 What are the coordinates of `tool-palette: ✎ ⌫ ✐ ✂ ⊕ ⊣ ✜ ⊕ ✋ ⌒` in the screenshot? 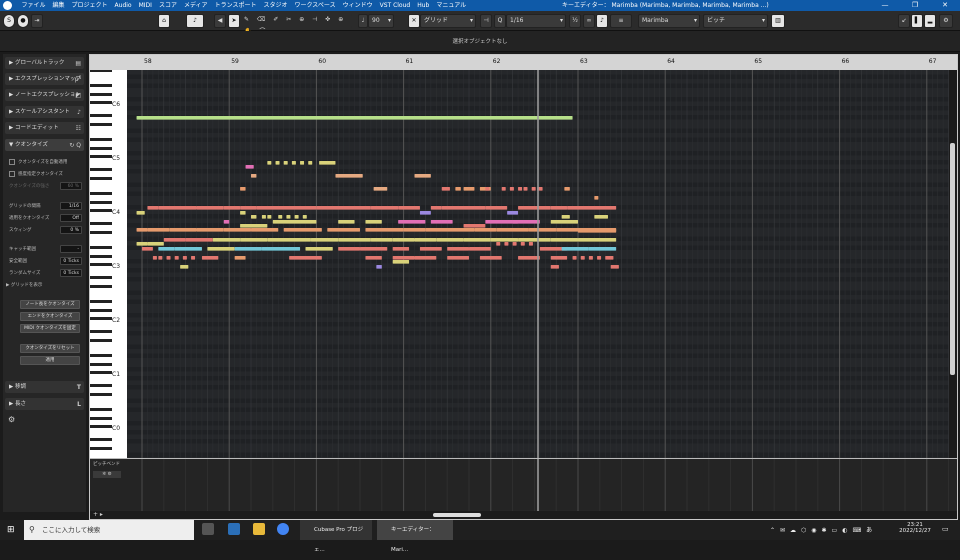 It's located at (297, 24).